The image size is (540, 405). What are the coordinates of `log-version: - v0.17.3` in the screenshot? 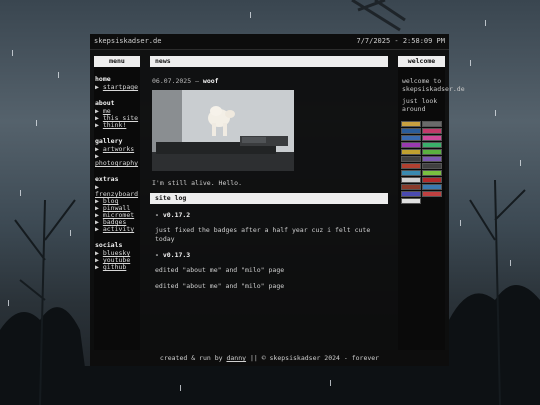 It's located at (173, 255).